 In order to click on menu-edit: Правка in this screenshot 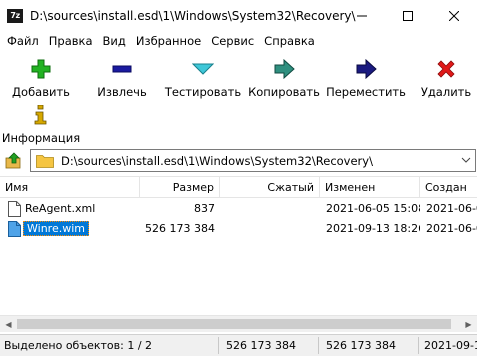, I will do `click(71, 41)`.